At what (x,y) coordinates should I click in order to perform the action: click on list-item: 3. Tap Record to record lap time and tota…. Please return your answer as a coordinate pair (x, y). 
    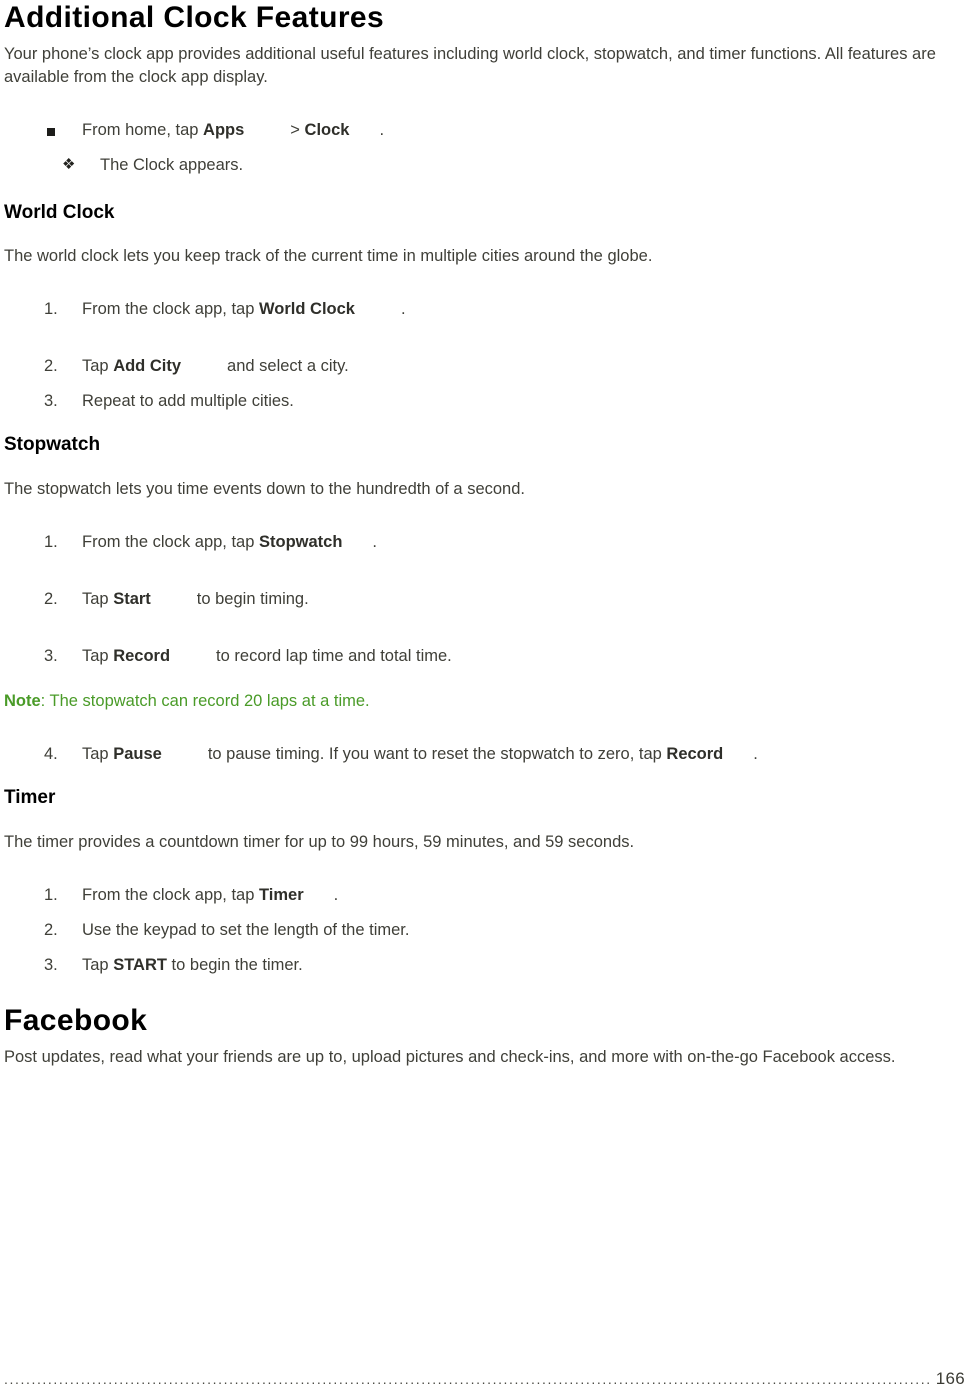
    Looking at the image, I should click on (484, 656).